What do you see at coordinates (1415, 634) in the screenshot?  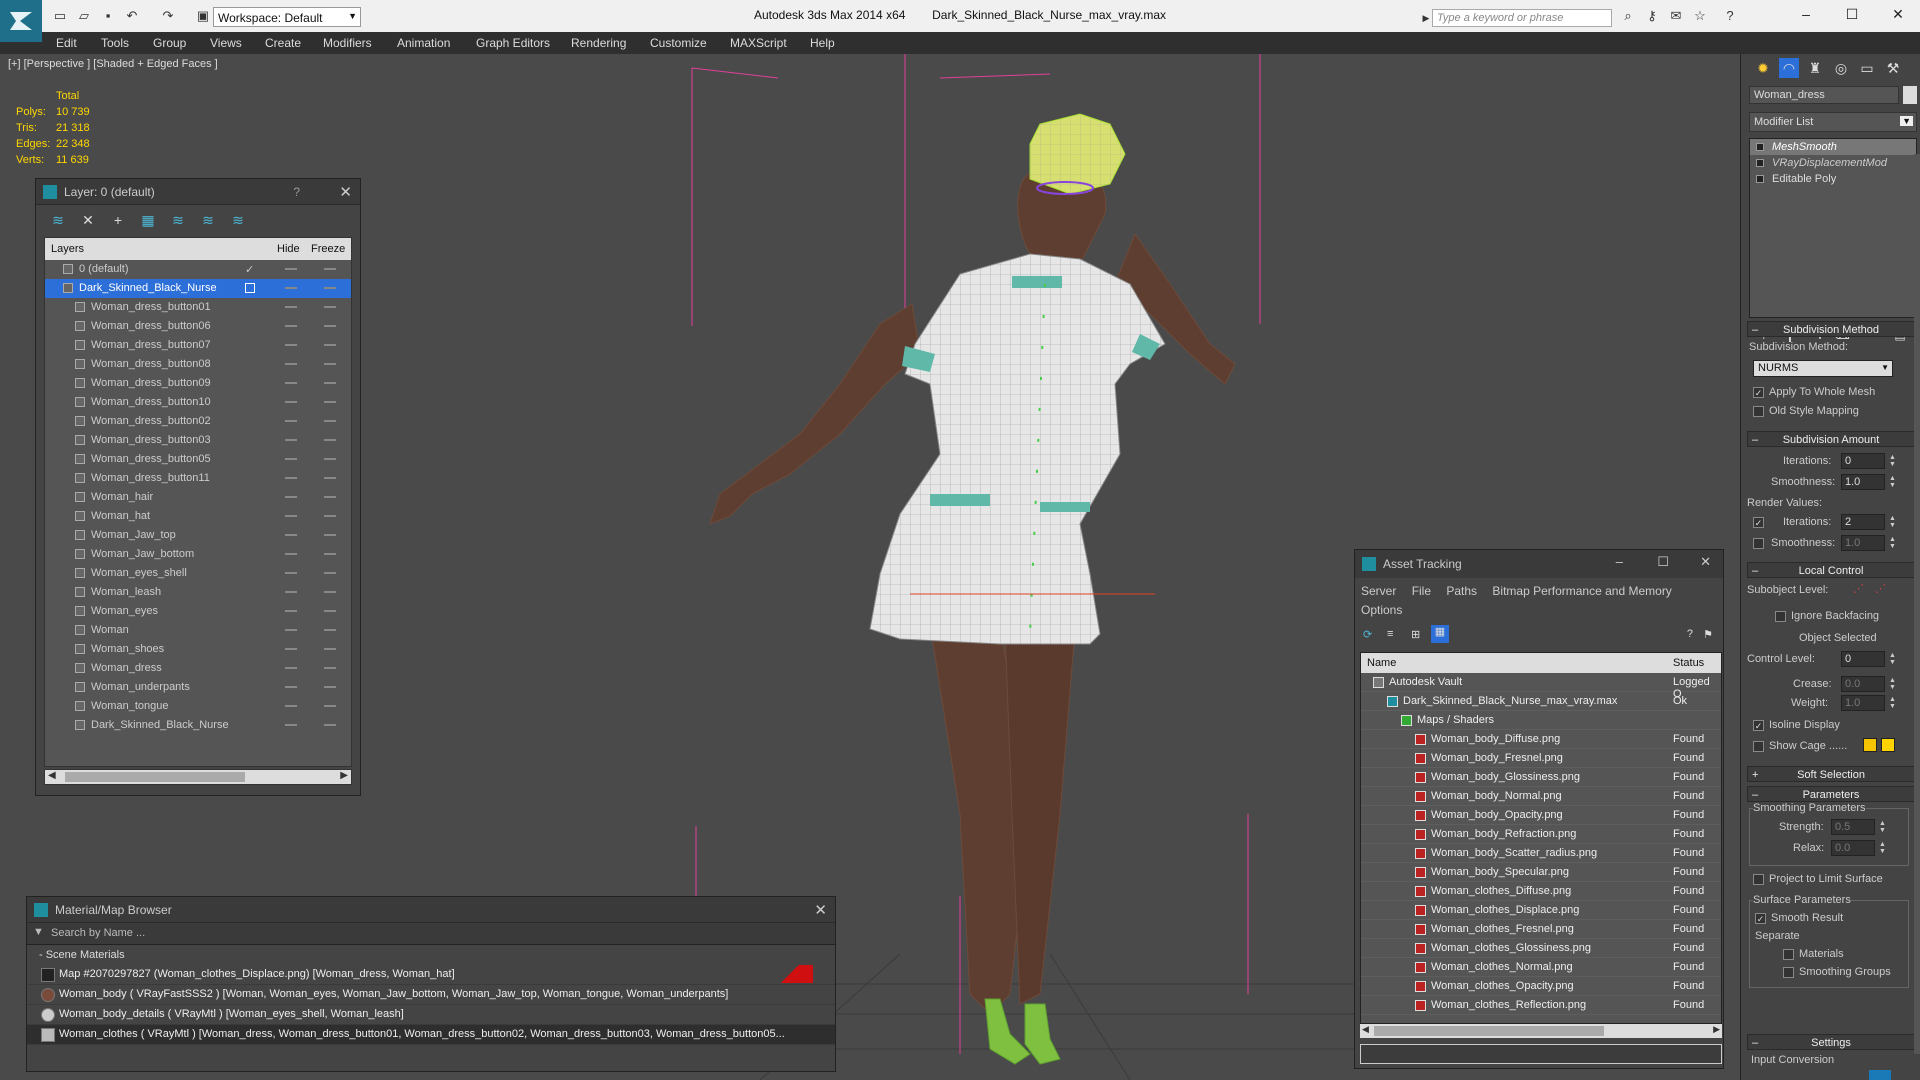 I see `tree-view-icon: ⊞` at bounding box center [1415, 634].